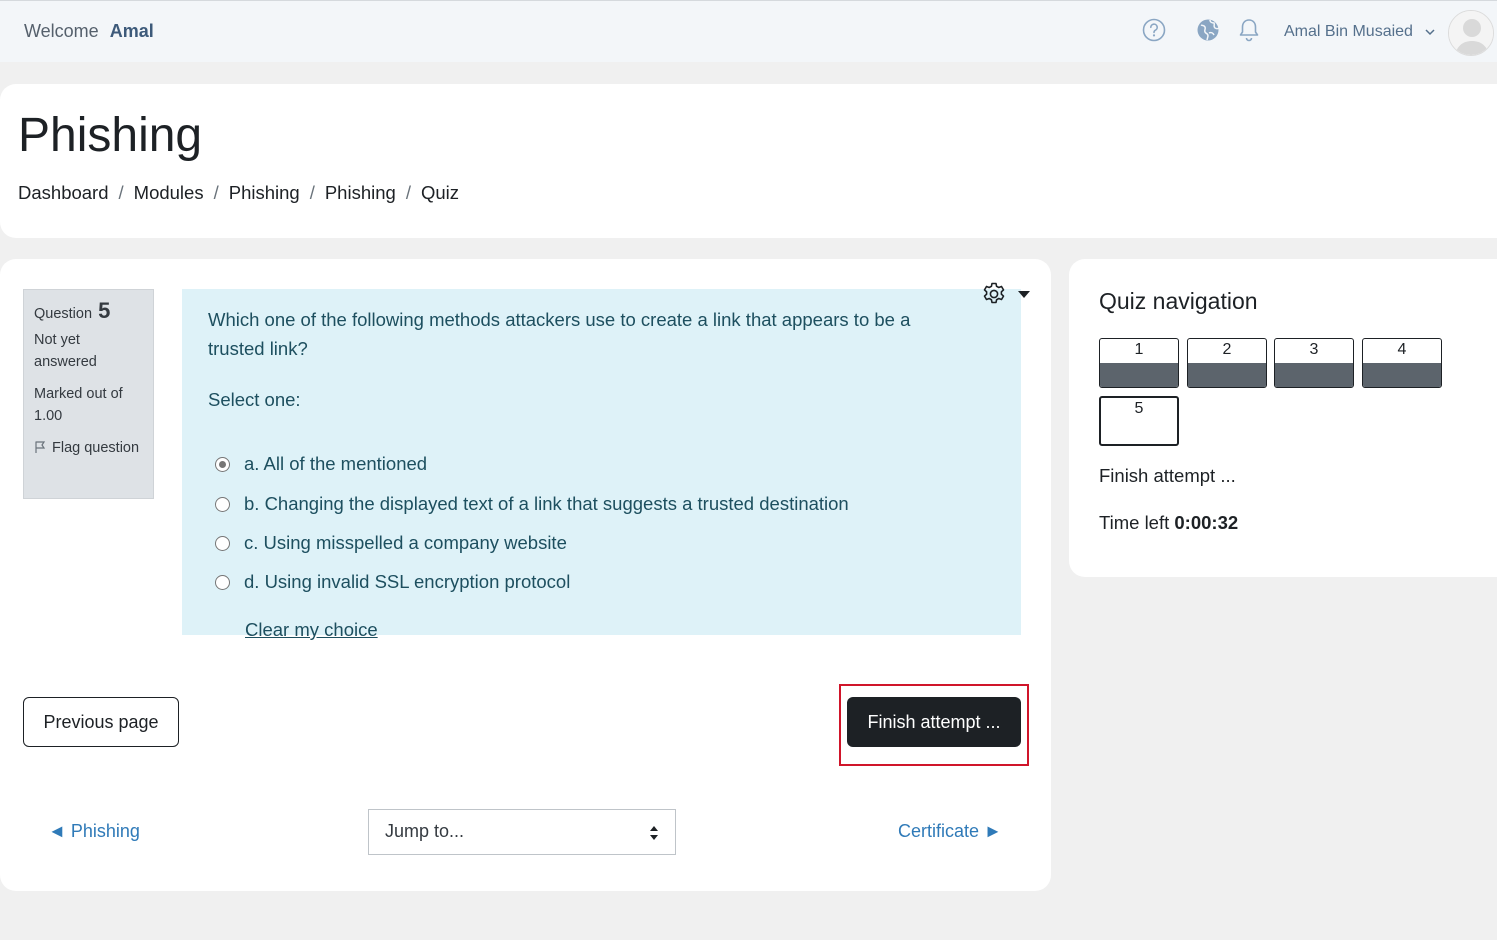 This screenshot has width=1497, height=940. What do you see at coordinates (950, 831) in the screenshot?
I see `next-activity-link: Certificate ►` at bounding box center [950, 831].